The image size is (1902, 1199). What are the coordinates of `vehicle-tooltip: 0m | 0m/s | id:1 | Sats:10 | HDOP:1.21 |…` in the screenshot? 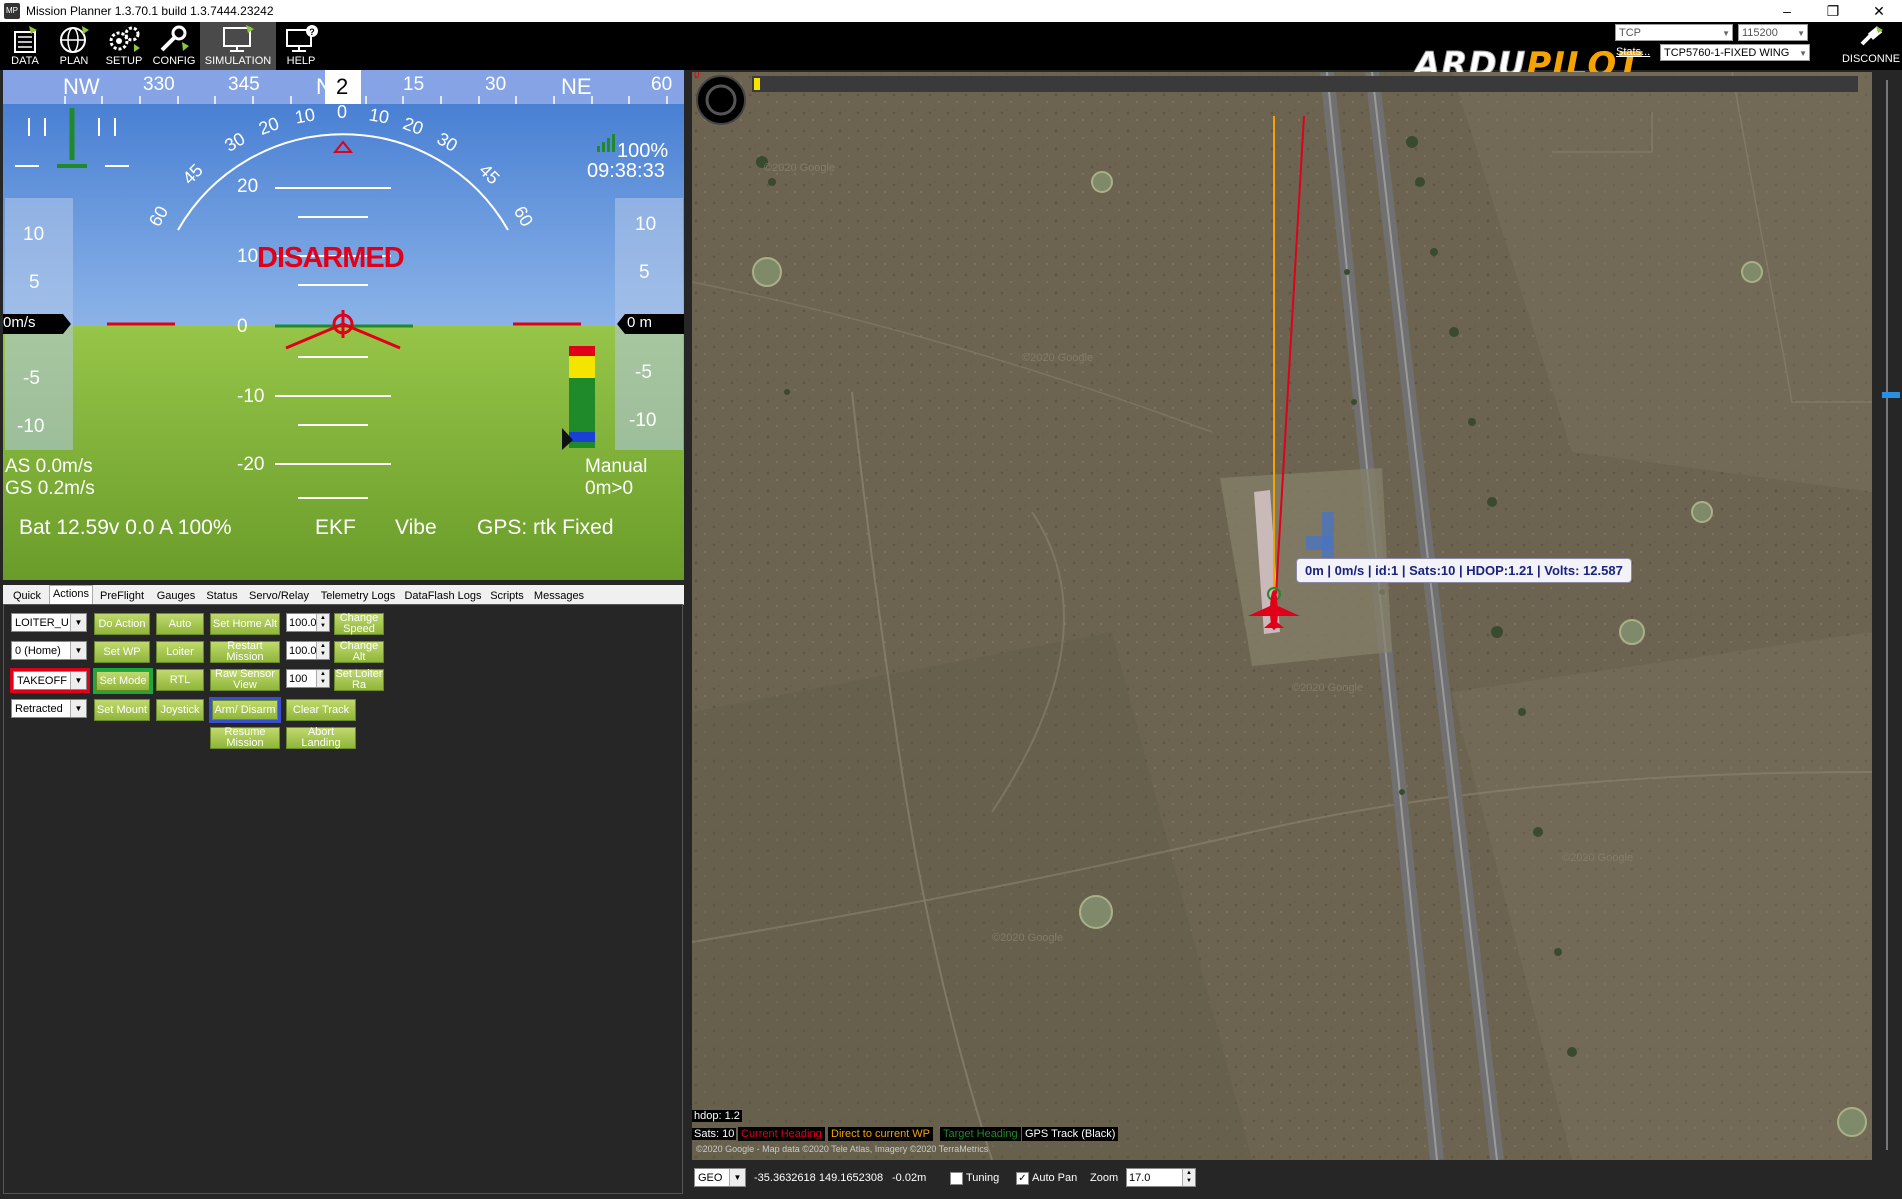 It's located at (1464, 570).